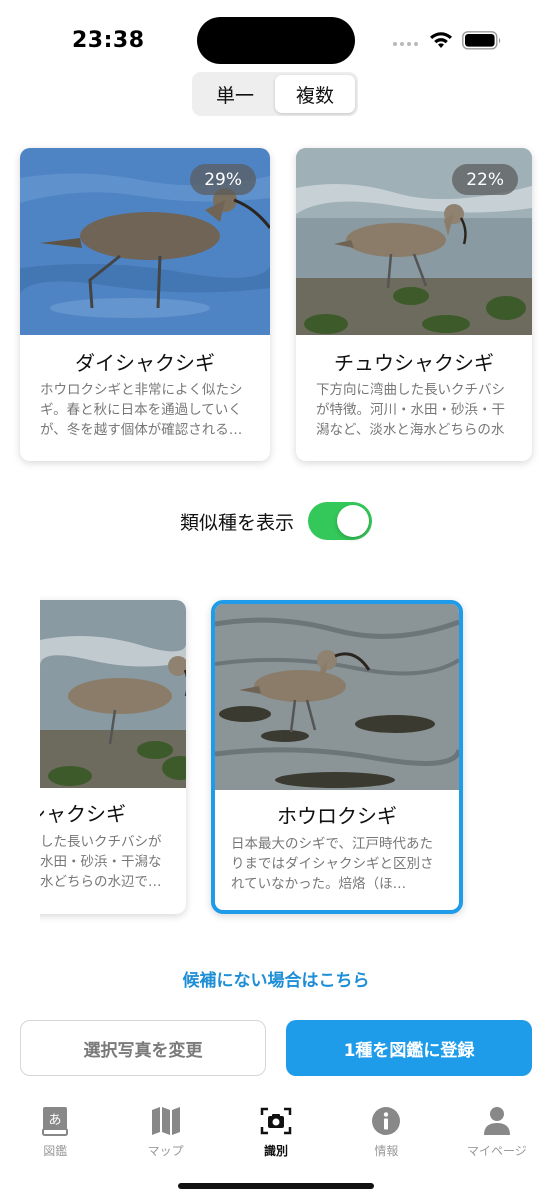 This screenshot has width=552, height=1200. What do you see at coordinates (353, 521) in the screenshot?
I see `switch-knob` at bounding box center [353, 521].